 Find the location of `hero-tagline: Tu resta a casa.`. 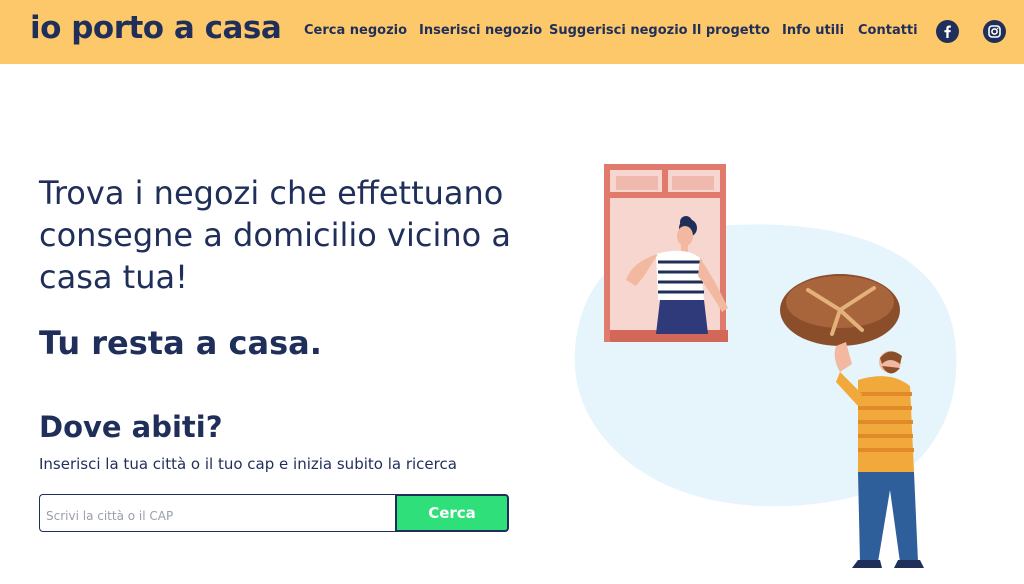

hero-tagline: Tu resta a casa. is located at coordinates (180, 343).